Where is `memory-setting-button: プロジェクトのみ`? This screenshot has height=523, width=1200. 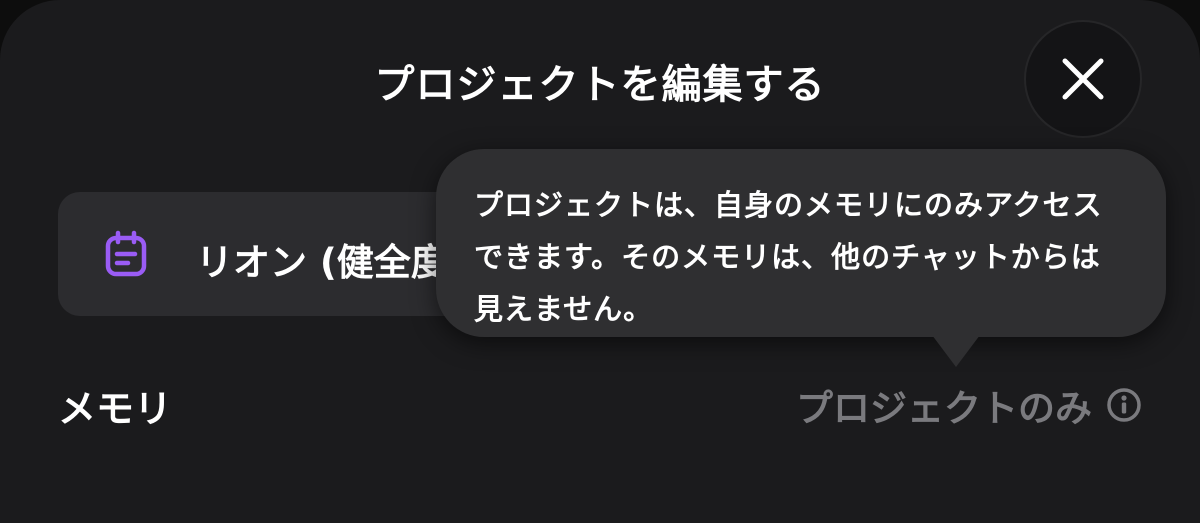 memory-setting-button: プロジェクトのみ is located at coordinates (969, 405).